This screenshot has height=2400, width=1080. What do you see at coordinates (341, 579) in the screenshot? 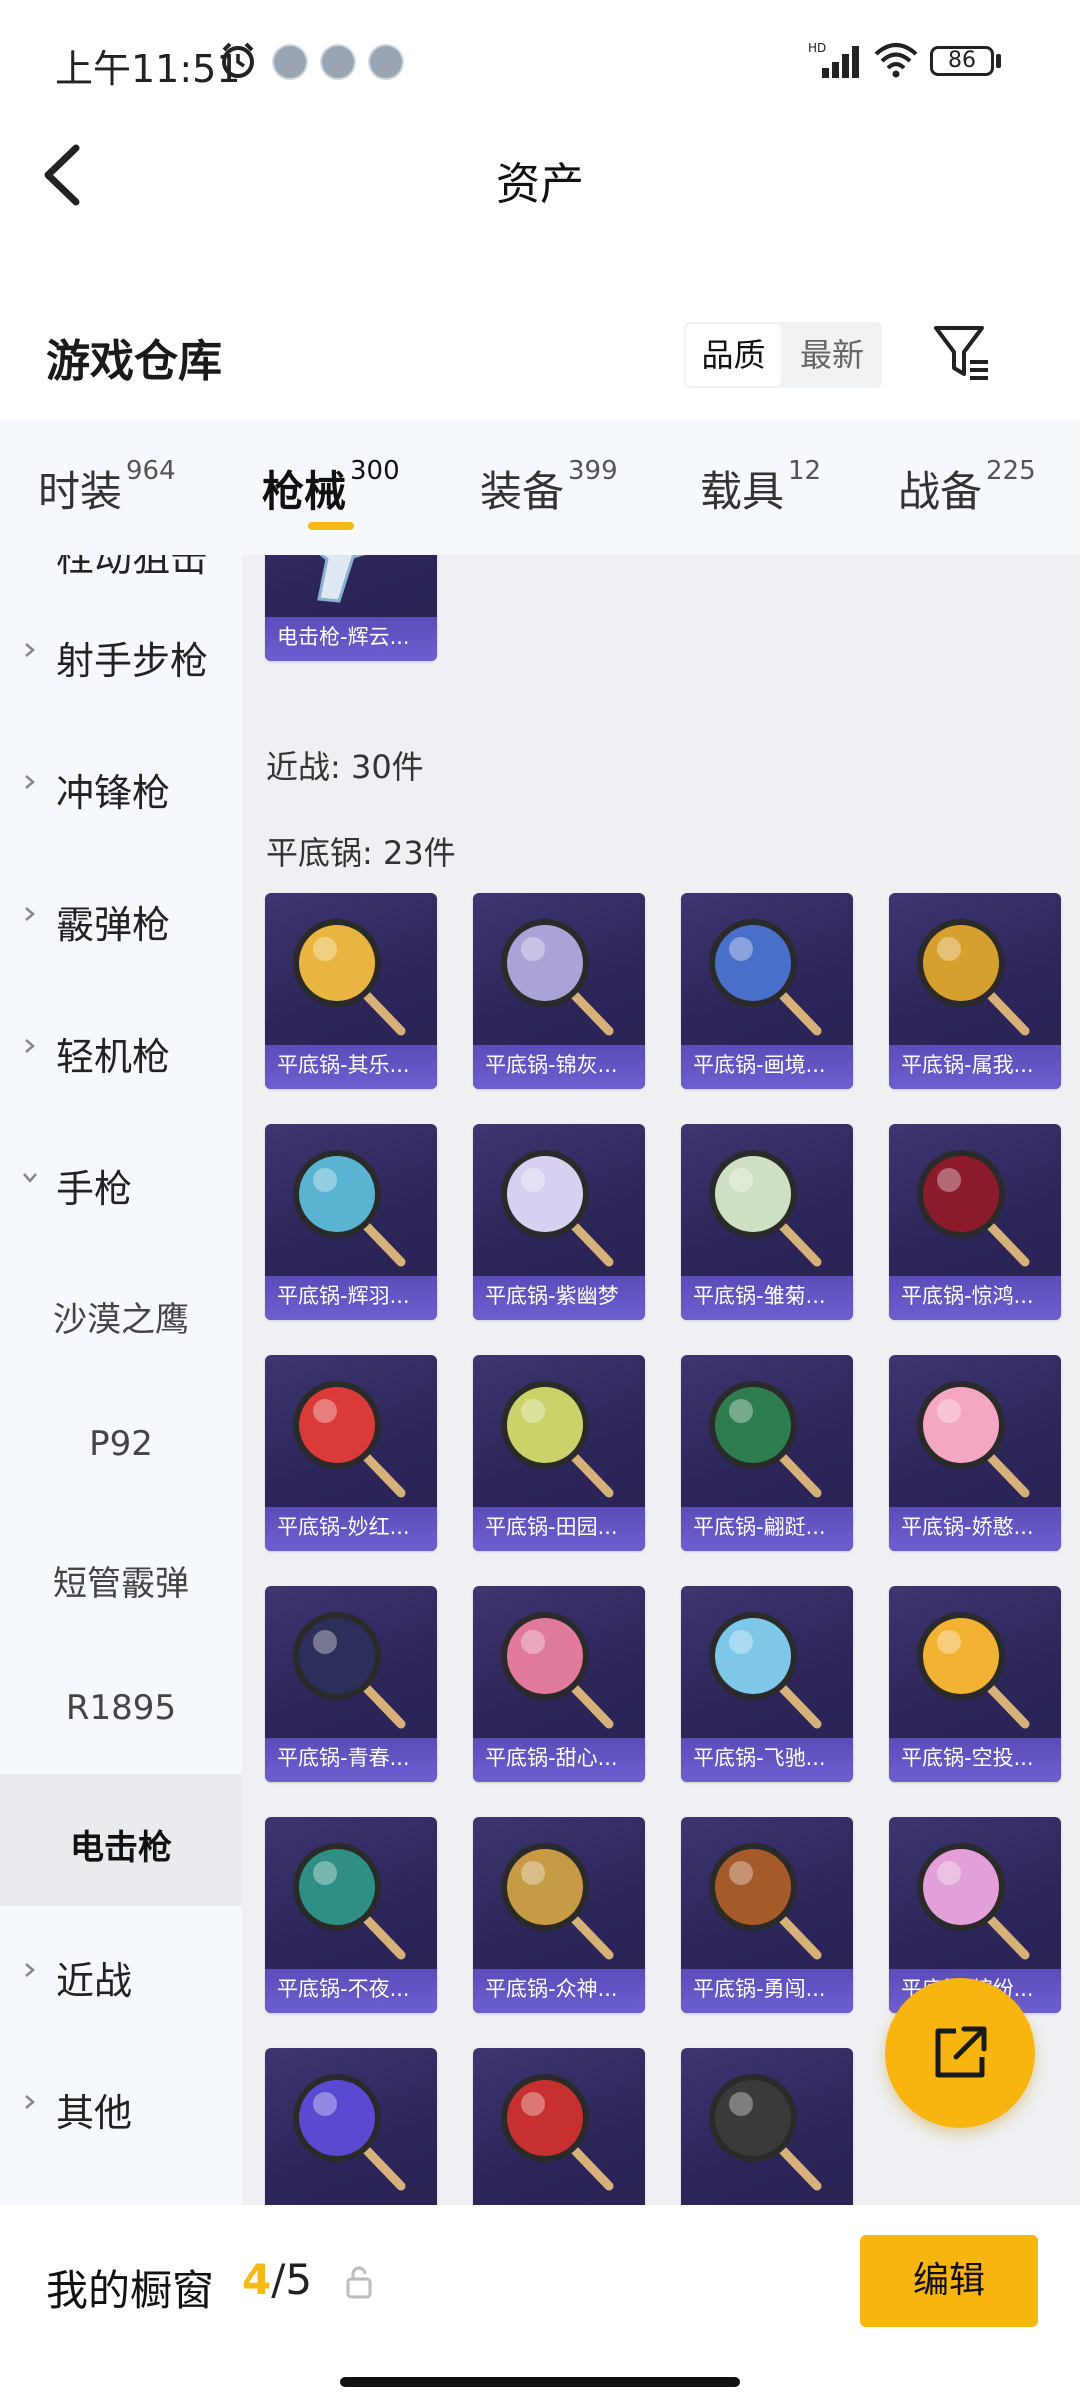
I see `taser-icon` at bounding box center [341, 579].